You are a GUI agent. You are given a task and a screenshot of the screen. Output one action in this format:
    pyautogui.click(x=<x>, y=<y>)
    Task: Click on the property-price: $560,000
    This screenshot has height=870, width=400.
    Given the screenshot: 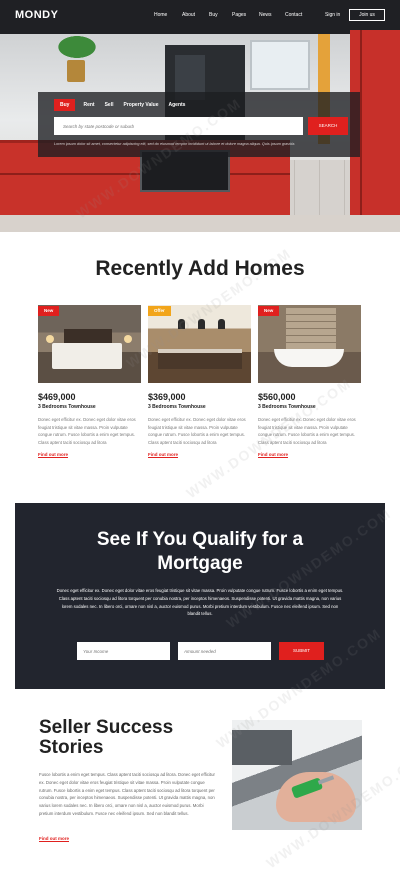 What is the action you would take?
    pyautogui.click(x=277, y=397)
    